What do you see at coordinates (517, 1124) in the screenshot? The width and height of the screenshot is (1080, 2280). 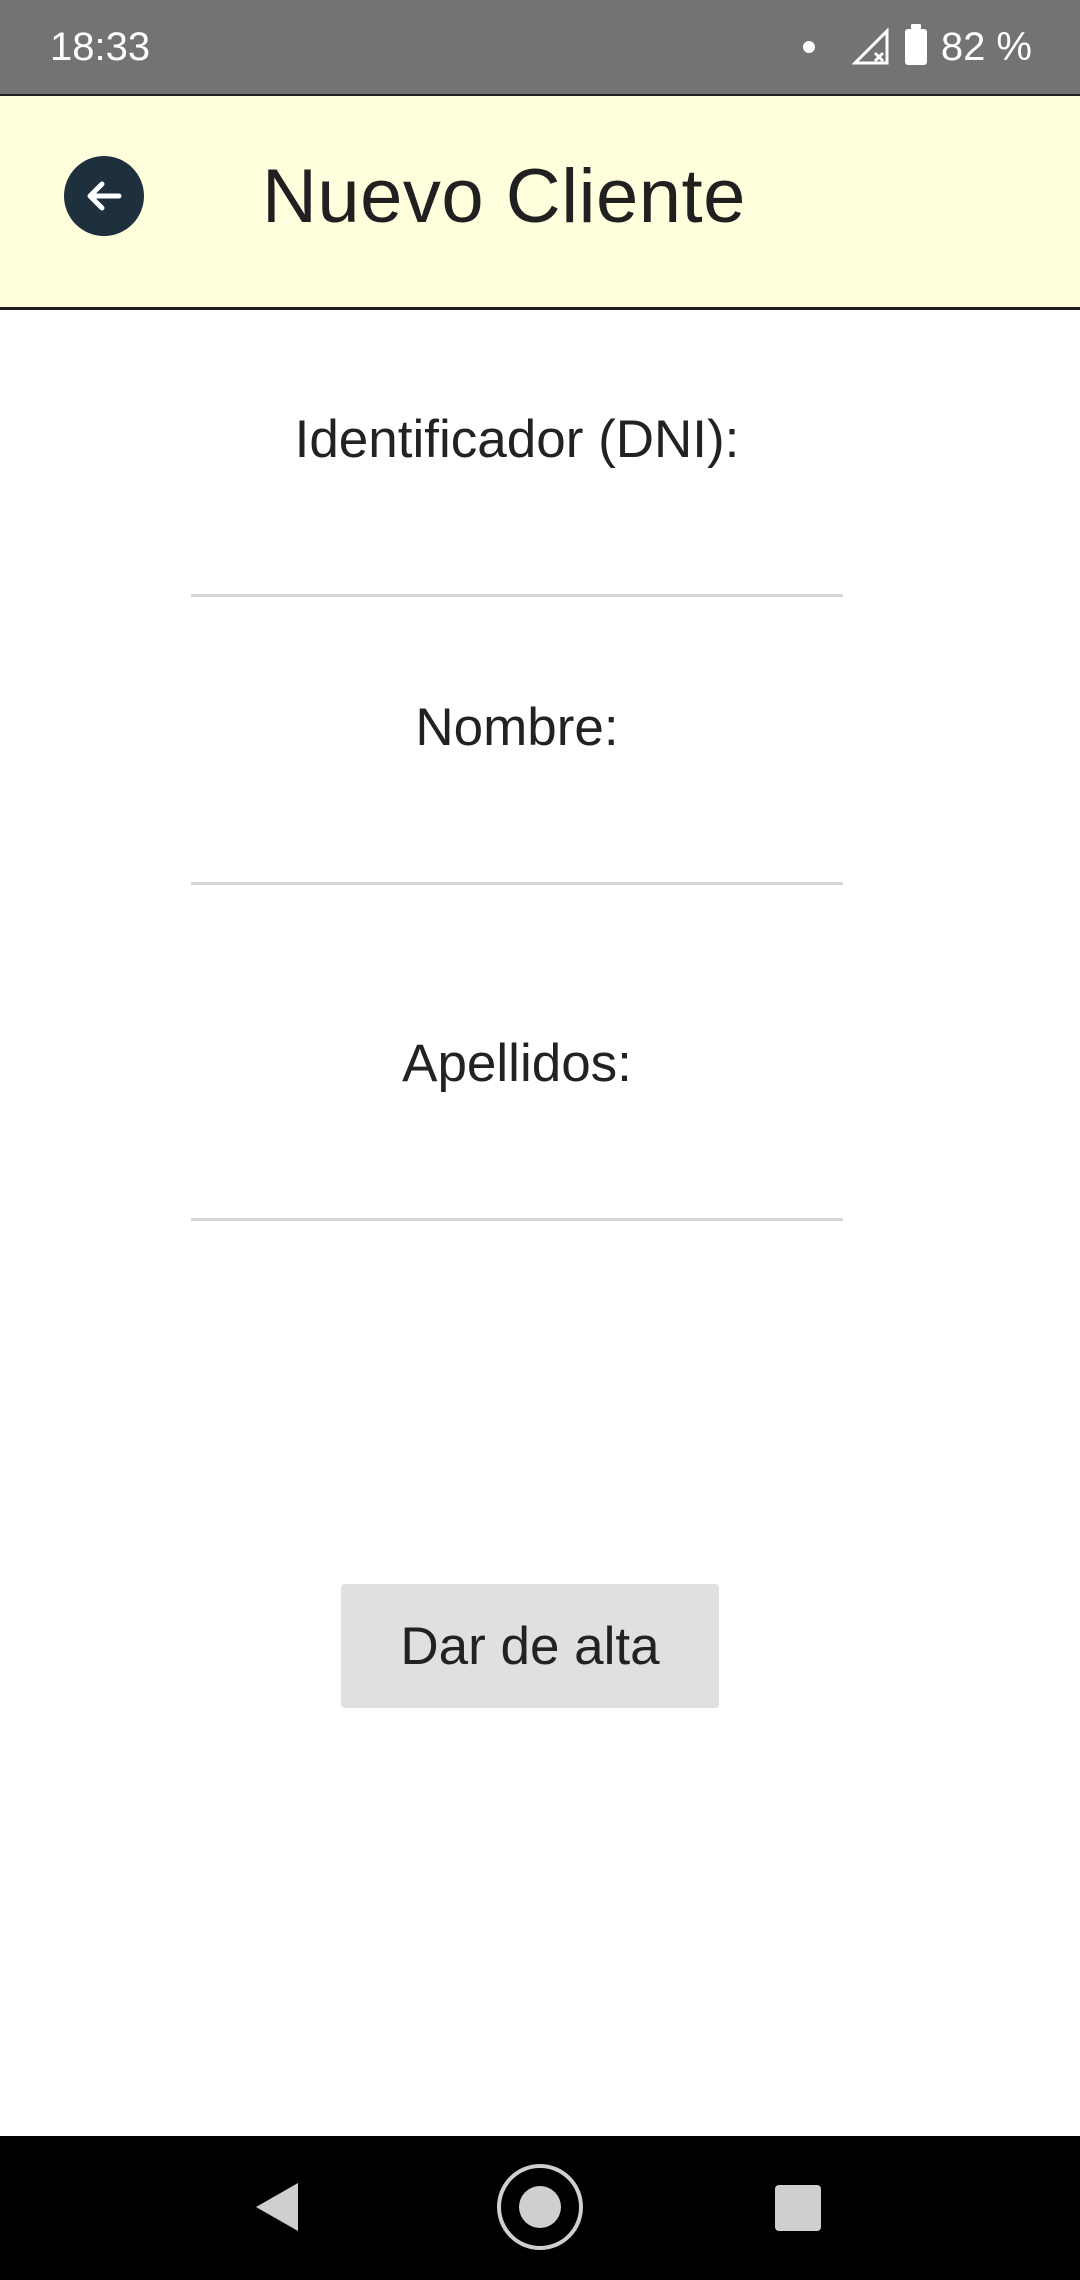 I see `apellidos-field-group: Apellidos:` at bounding box center [517, 1124].